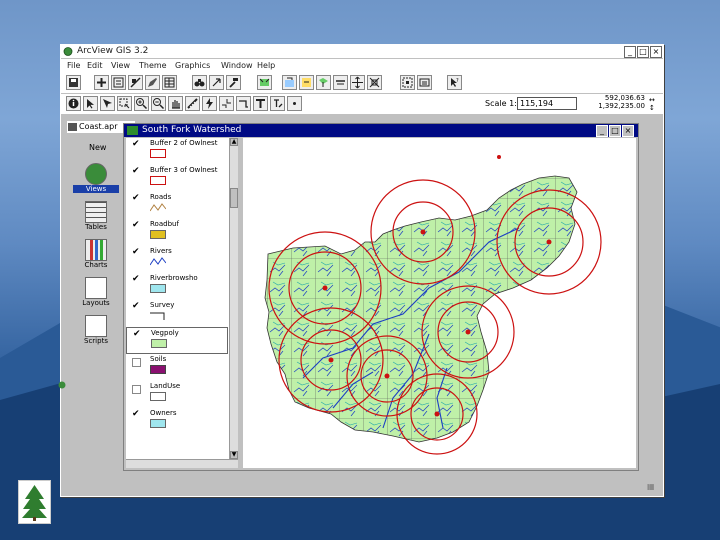 The width and height of the screenshot is (720, 540). Describe the element at coordinates (177, 178) in the screenshot. I see `legend-item-buffer3: ✔ Buffer 3 of Owlnest` at that location.